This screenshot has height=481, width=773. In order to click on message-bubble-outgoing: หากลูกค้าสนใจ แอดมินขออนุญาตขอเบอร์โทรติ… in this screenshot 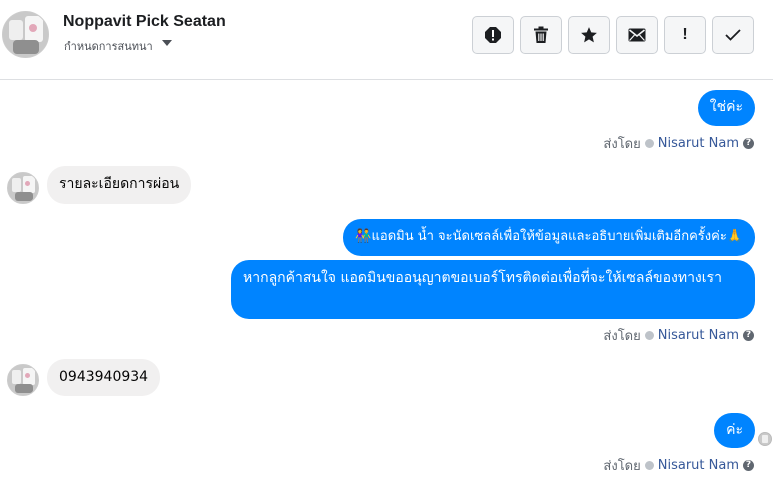, I will do `click(493, 289)`.